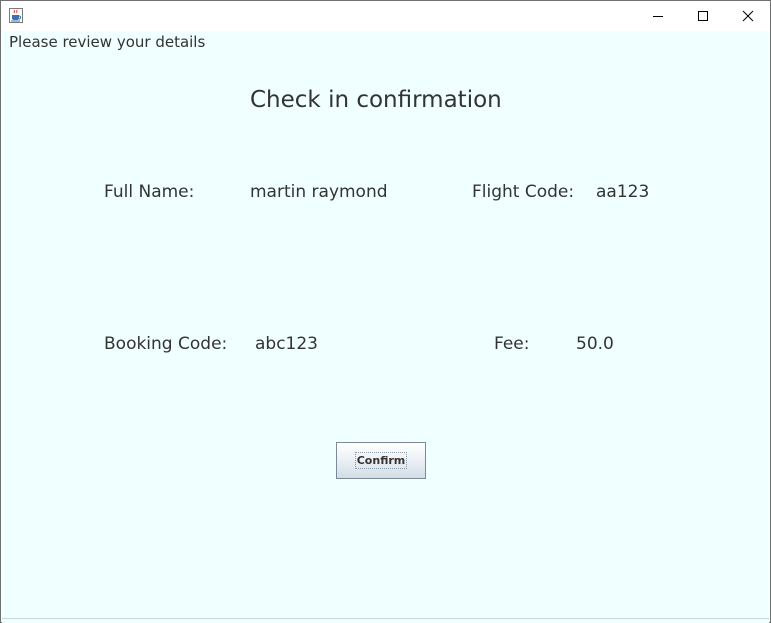 This screenshot has width=771, height=623. I want to click on close-icon, so click(748, 16).